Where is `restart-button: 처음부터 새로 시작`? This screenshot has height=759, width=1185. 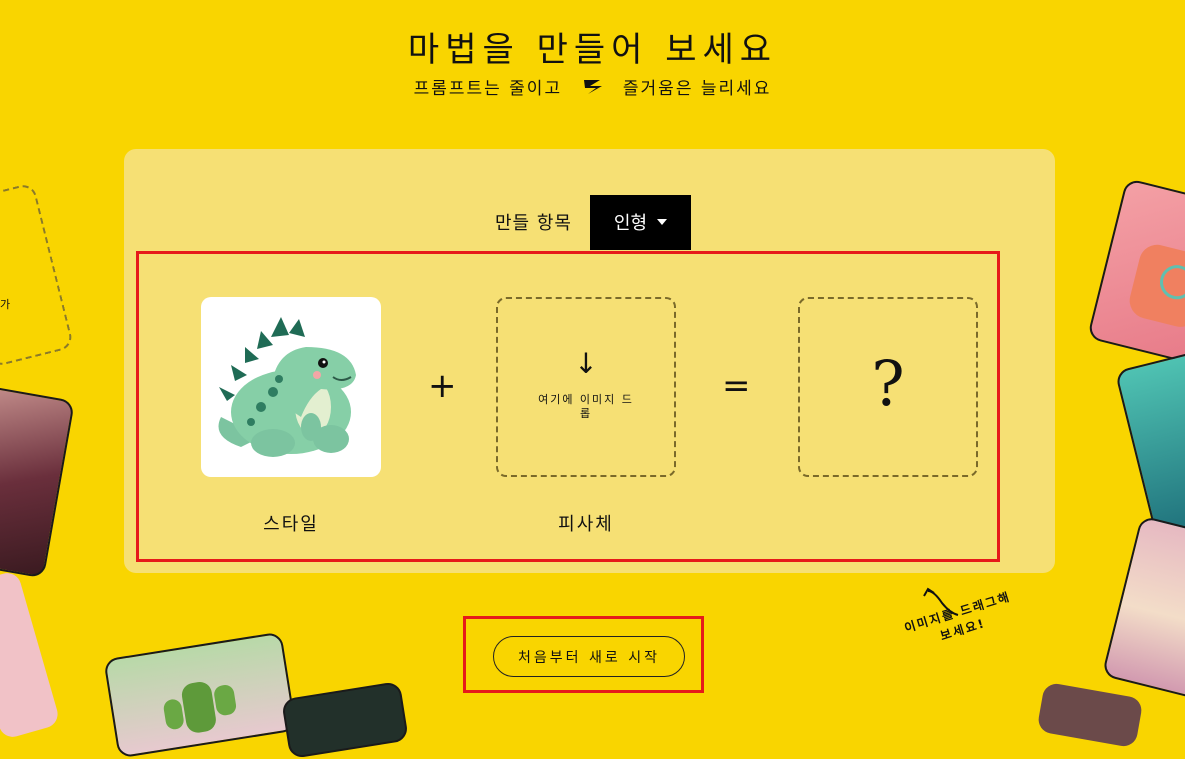
restart-button: 처음부터 새로 시작 is located at coordinates (589, 656).